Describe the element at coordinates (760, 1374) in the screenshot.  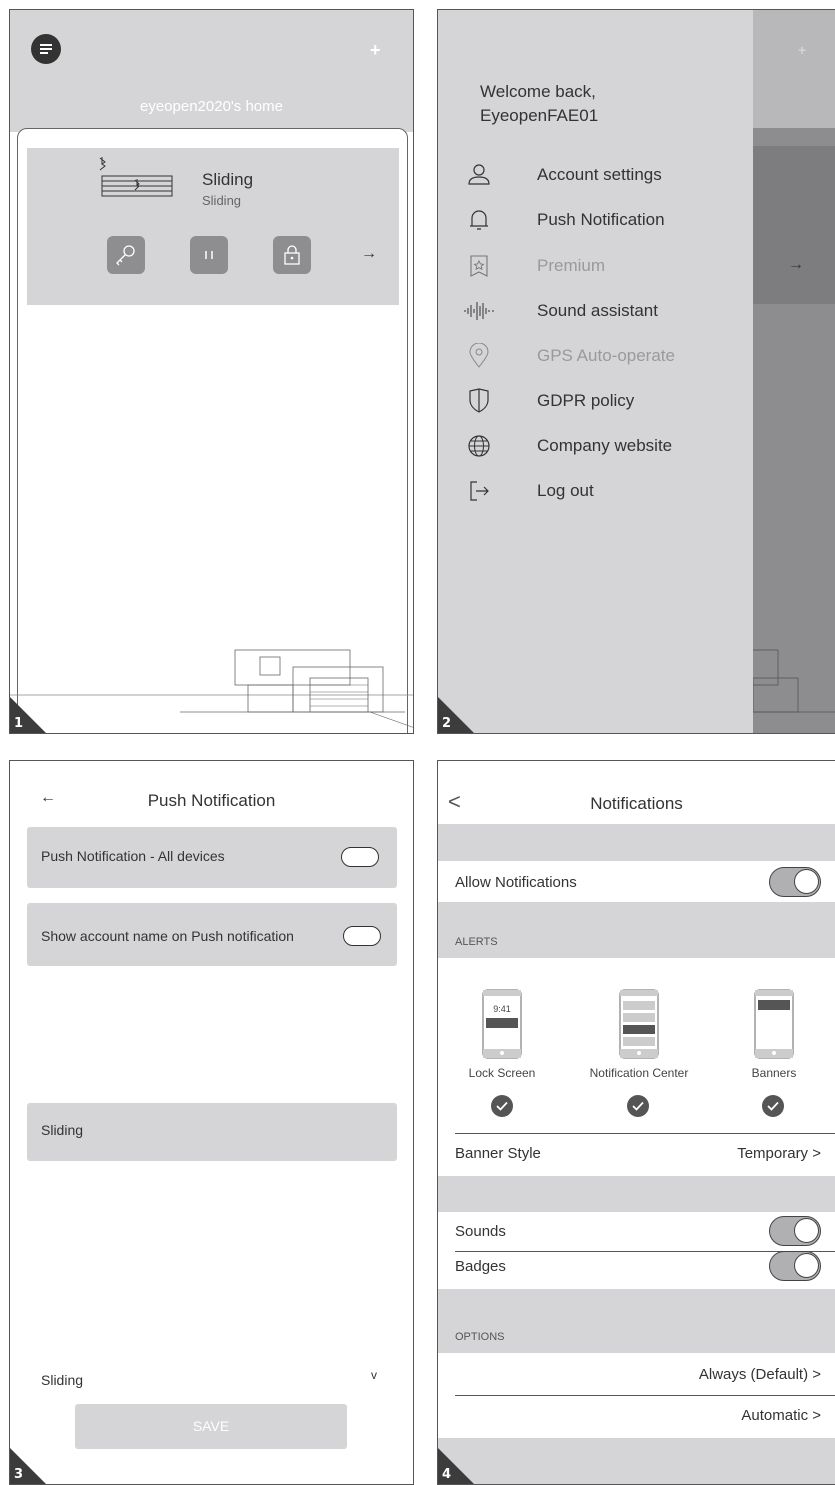
I see `option-always-default: Always (Default) >` at that location.